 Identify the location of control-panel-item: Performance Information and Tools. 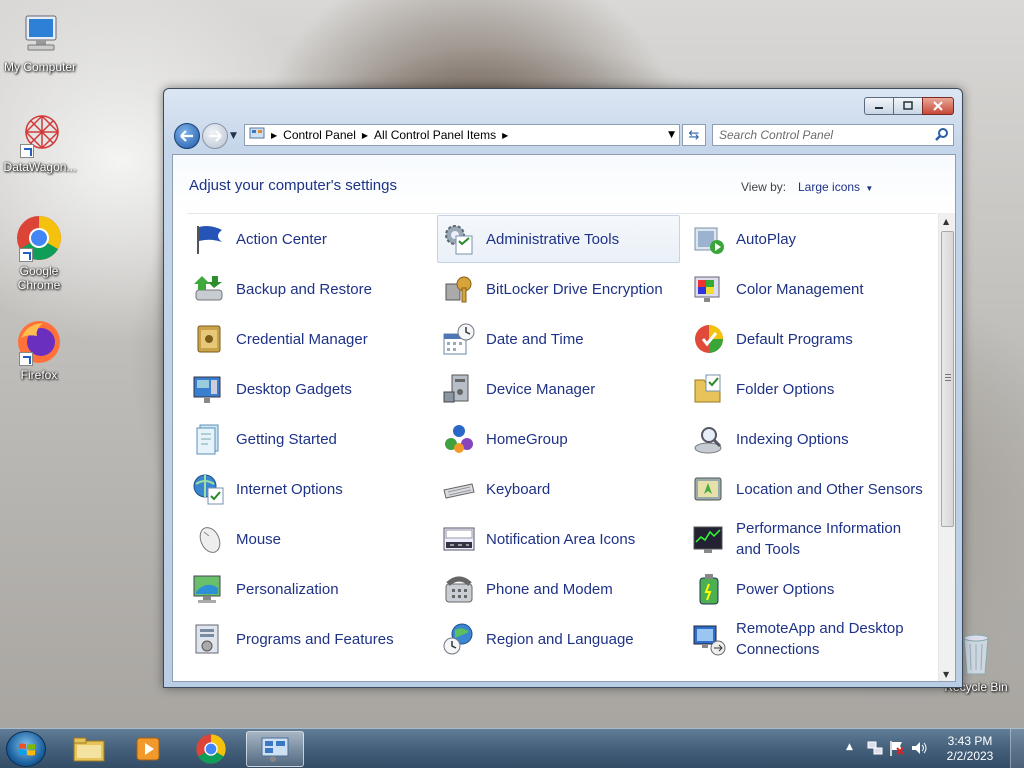
(808, 539).